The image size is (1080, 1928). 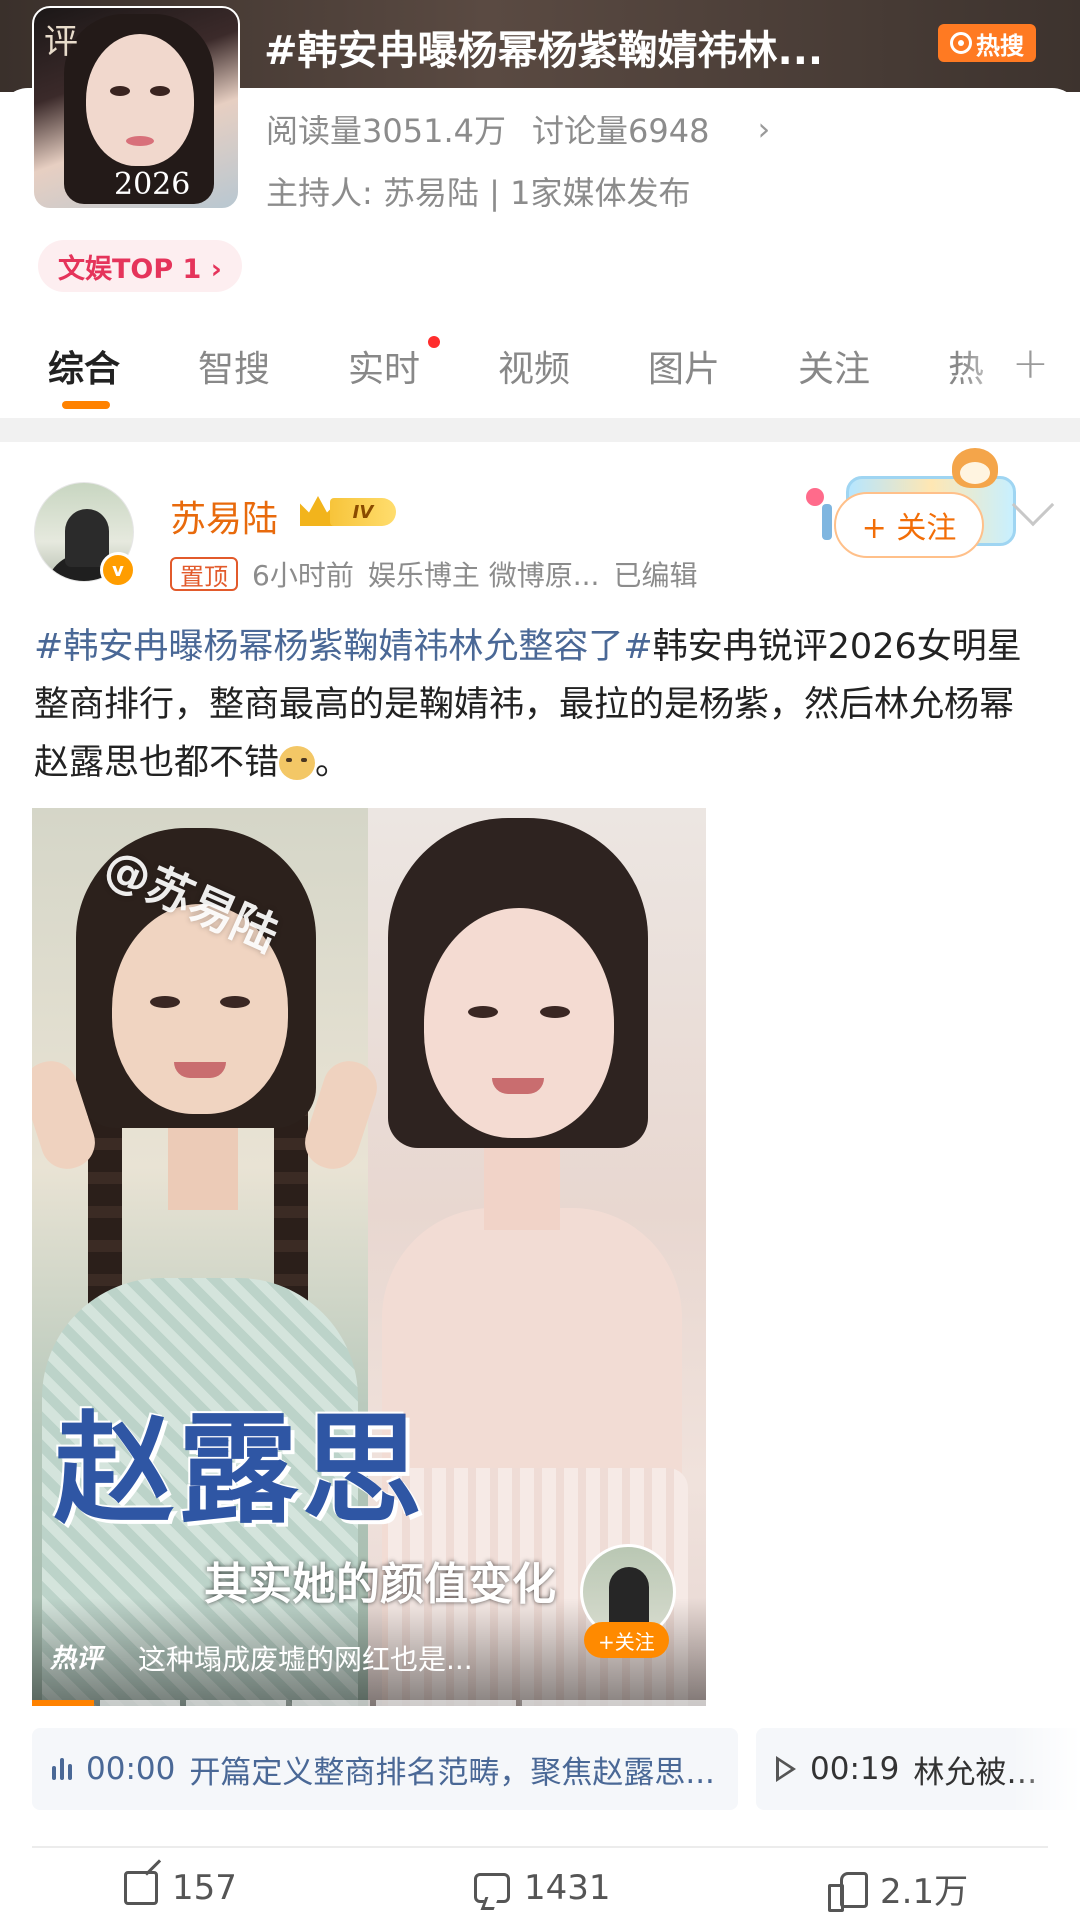 I want to click on video-chapters: 00:00 开篇定义整商排名范畴，聚焦赵露思... 00:19 林允被评分, so click(x=556, y=1769).